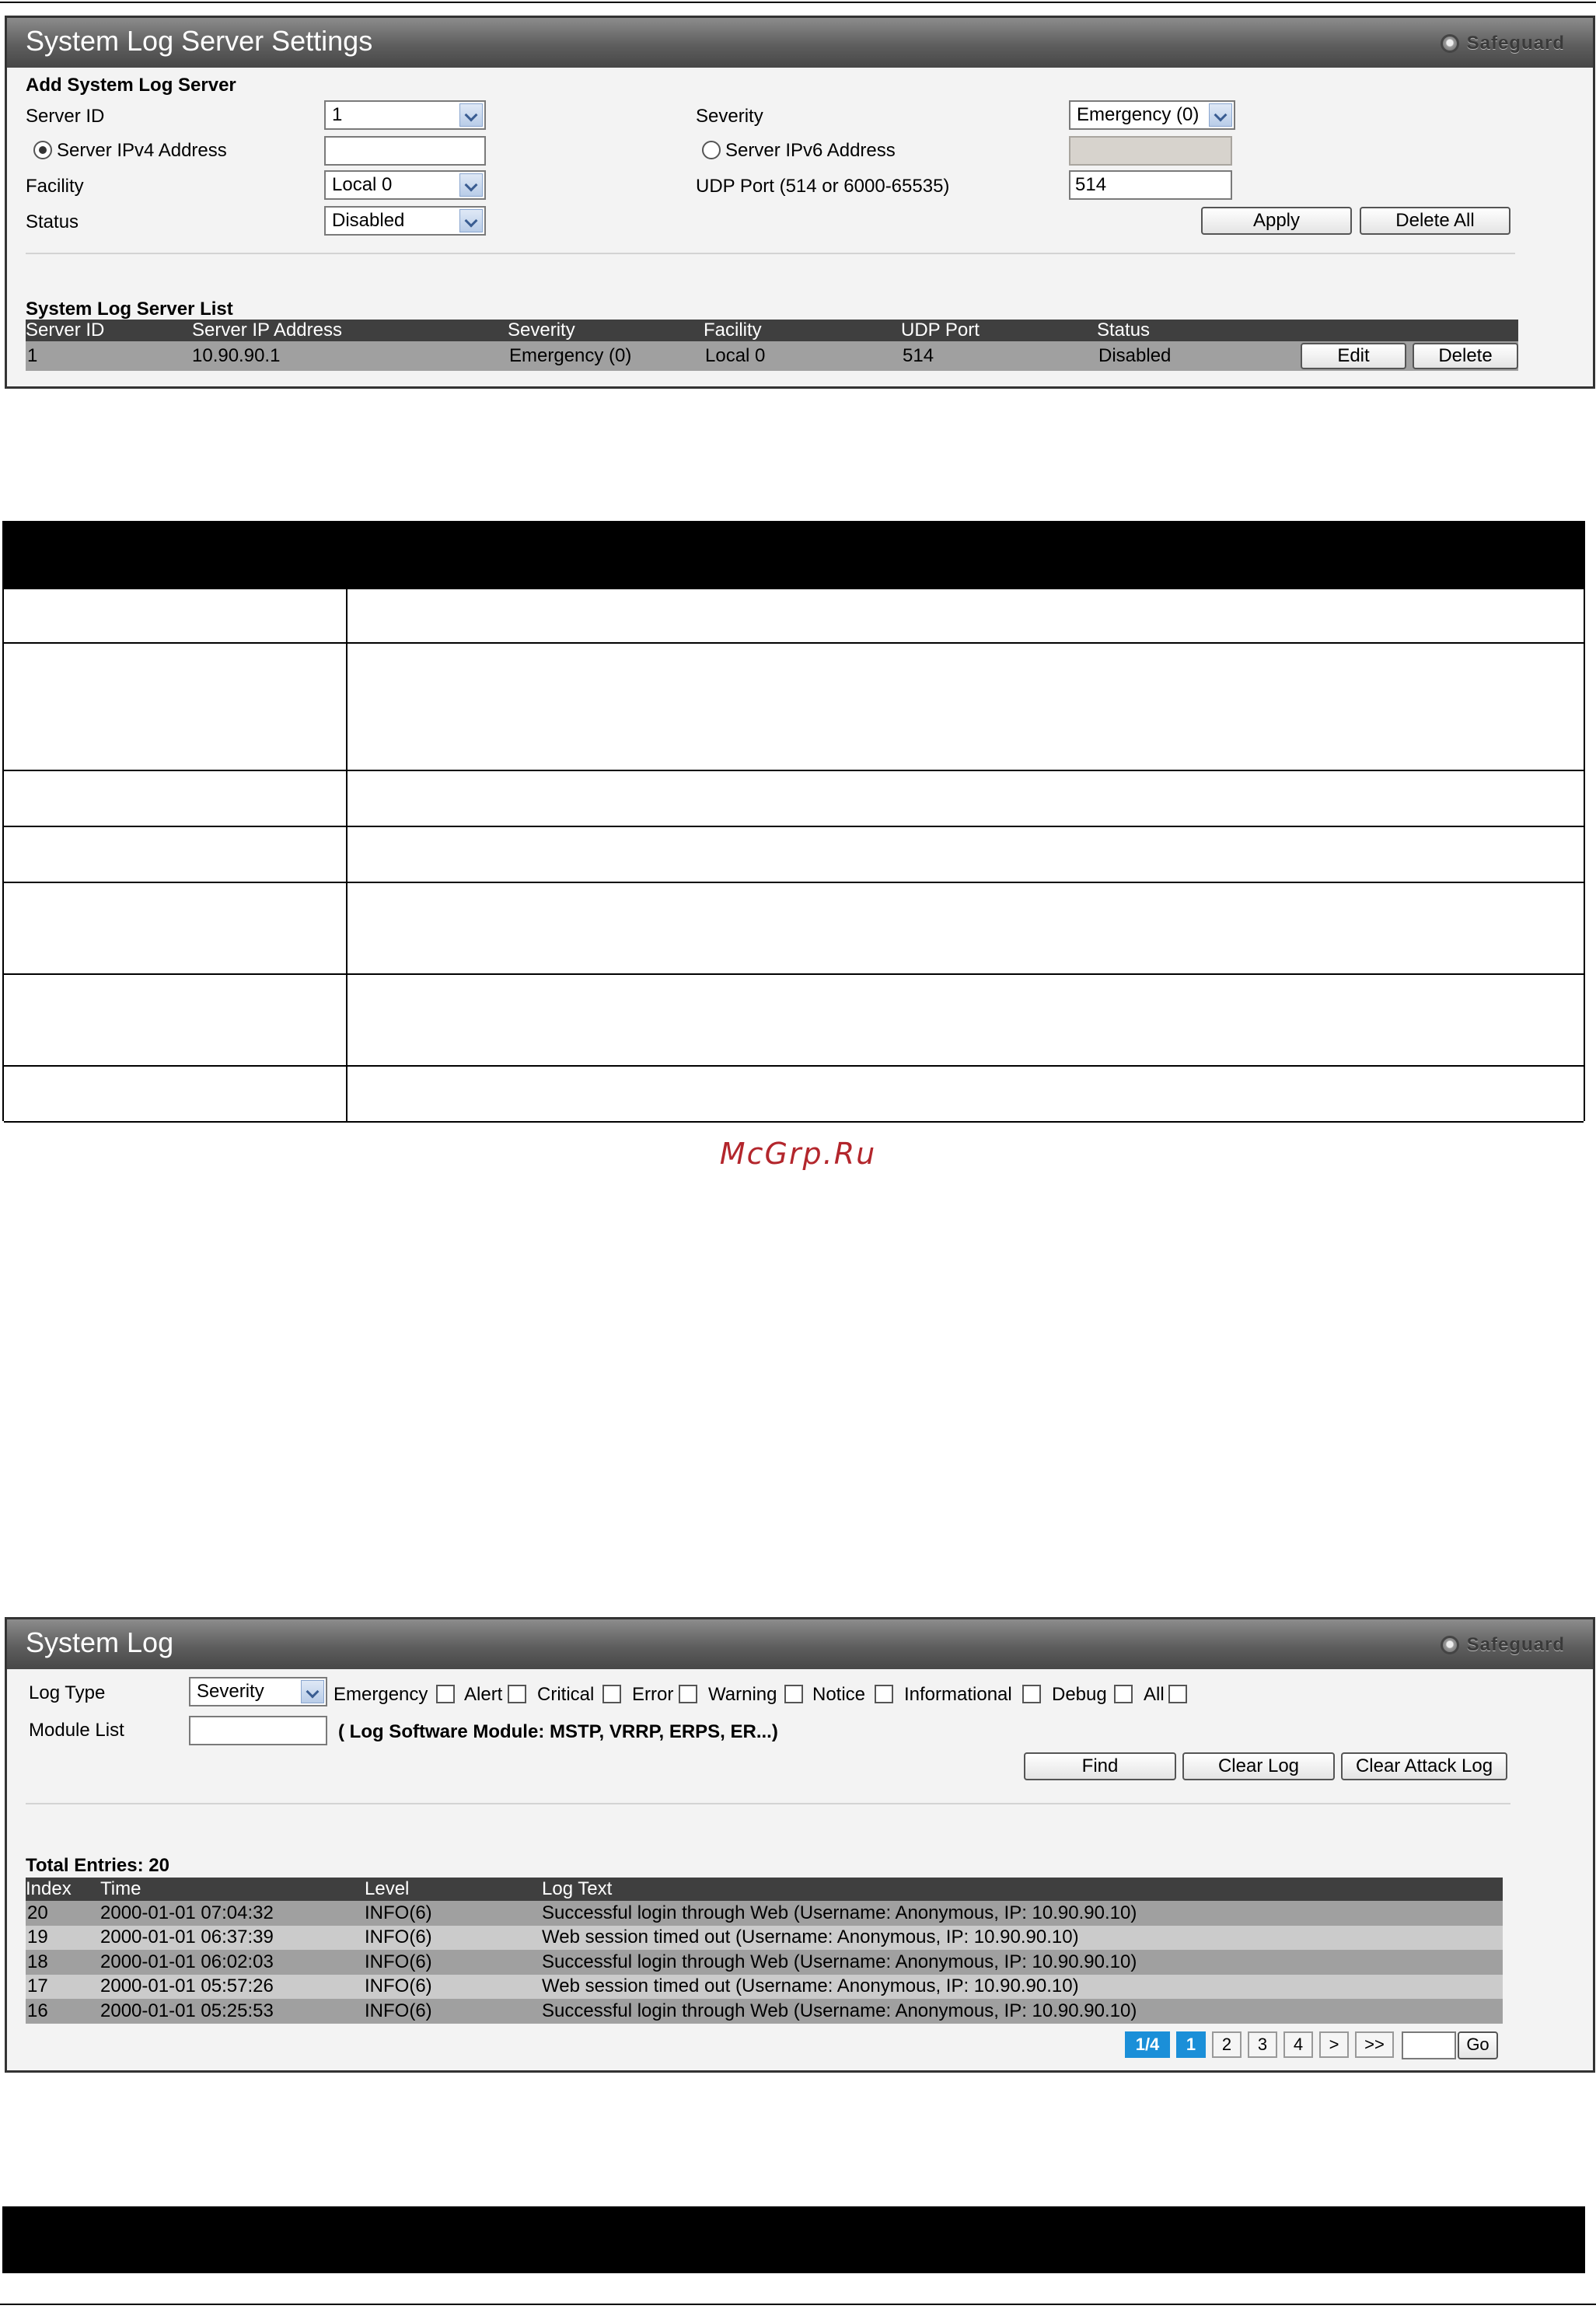 This screenshot has height=2309, width=1596. Describe the element at coordinates (1429, 2045) in the screenshot. I see `page-number-input` at that location.